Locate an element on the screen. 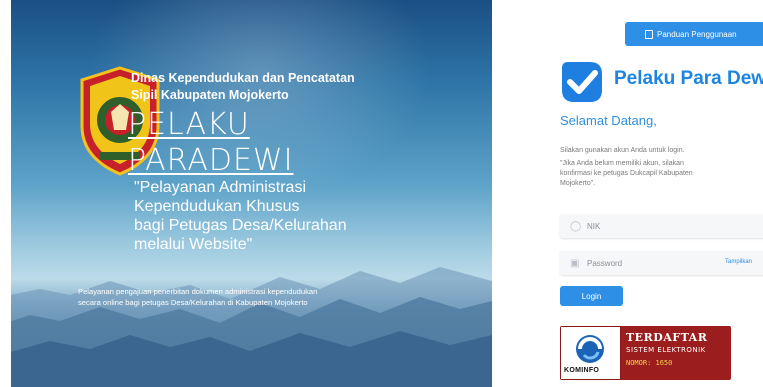 Image resolution: width=763 pixels, height=387 pixels. tagline-line-3: bagi Petugas Desa/Kelurahan is located at coordinates (240, 225).